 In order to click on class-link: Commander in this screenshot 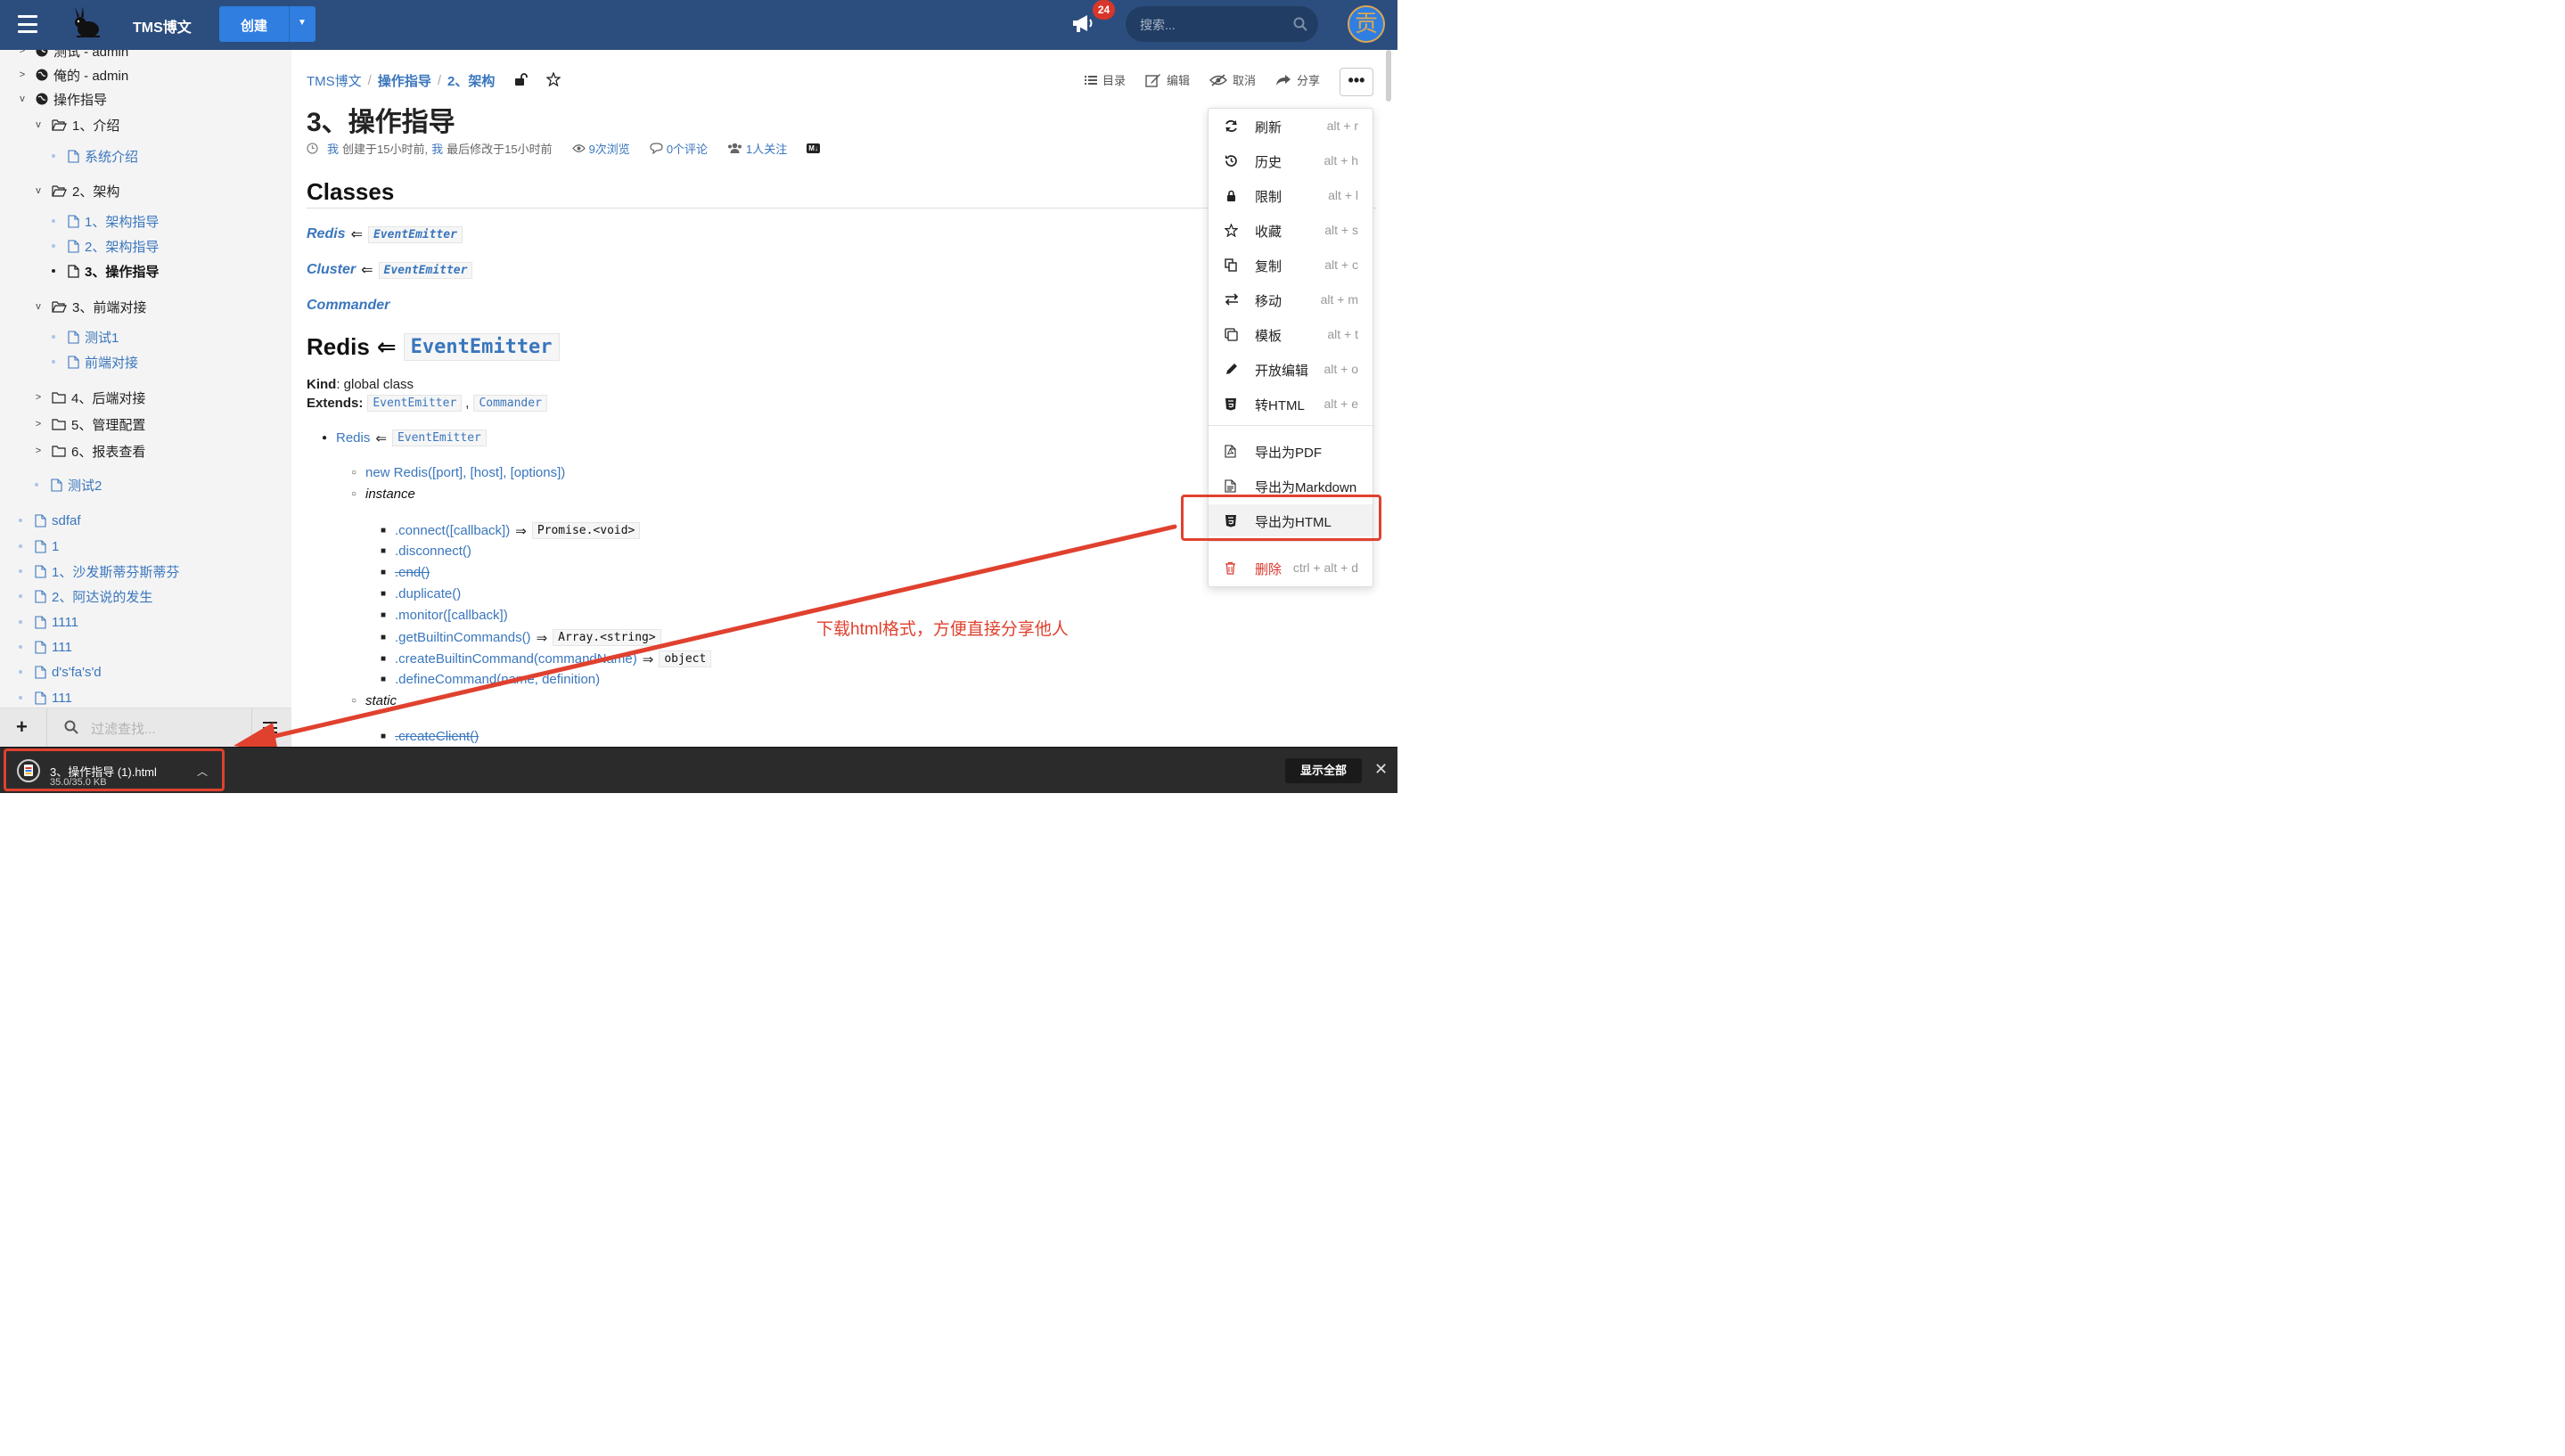, I will do `click(348, 306)`.